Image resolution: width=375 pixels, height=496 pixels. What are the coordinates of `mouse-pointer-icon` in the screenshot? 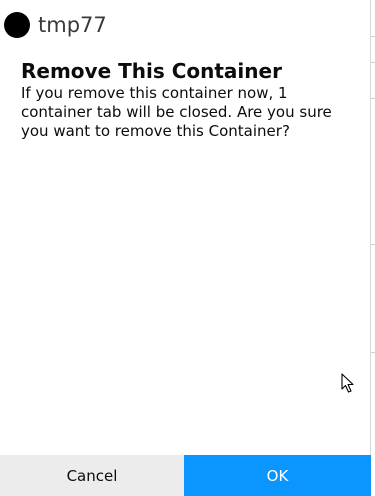 It's located at (347, 383).